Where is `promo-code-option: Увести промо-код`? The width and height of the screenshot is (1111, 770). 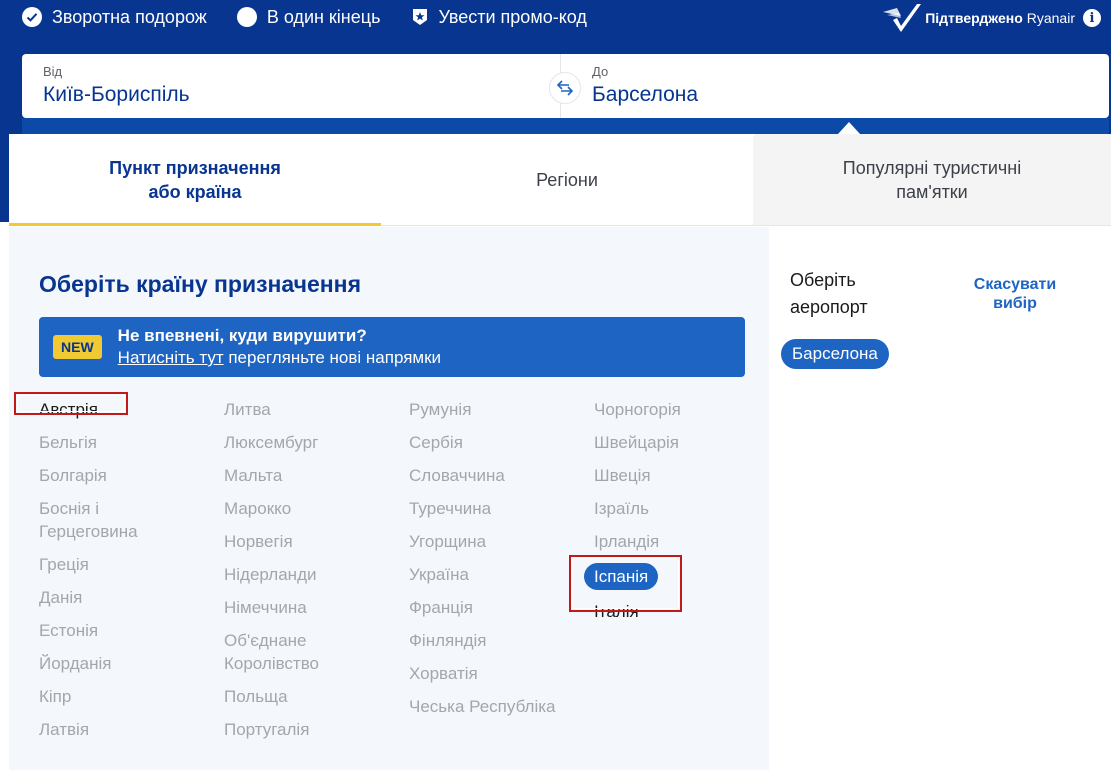
promo-code-option: Увести промо-код is located at coordinates (498, 17).